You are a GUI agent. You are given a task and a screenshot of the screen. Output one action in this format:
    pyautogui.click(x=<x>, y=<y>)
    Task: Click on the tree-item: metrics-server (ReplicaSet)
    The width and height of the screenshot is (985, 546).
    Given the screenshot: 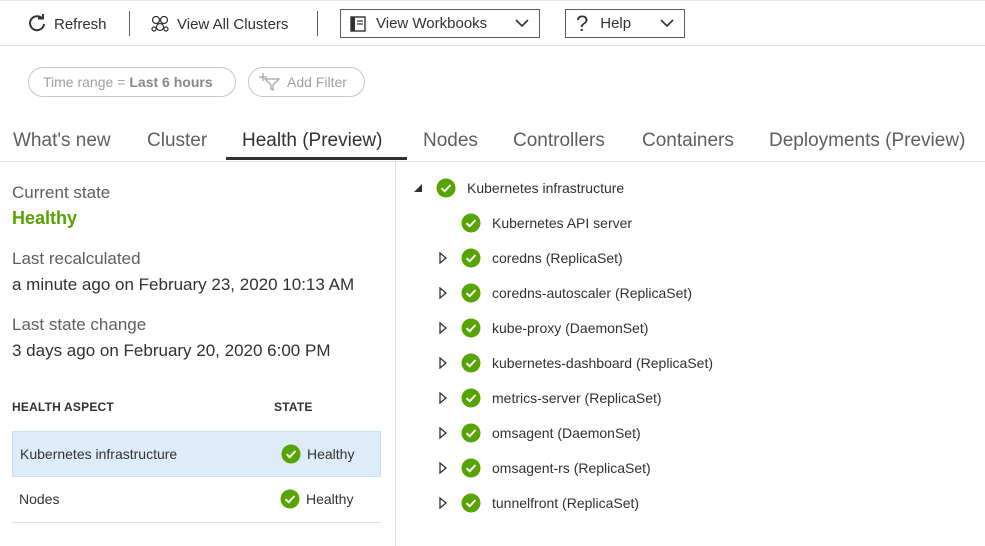 What is the action you would take?
    pyautogui.click(x=561, y=398)
    